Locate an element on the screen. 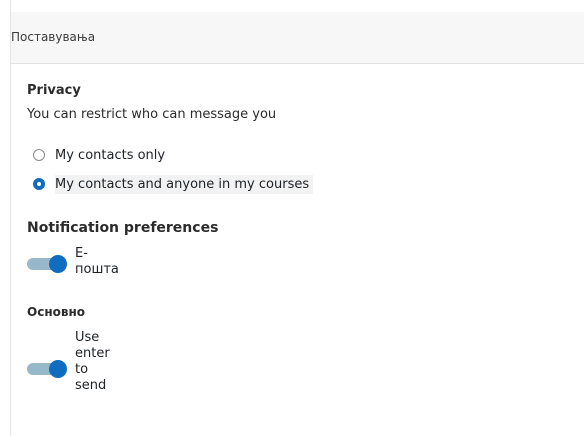 The image size is (584, 436). email-label-line2: пошта is located at coordinates (97, 269).